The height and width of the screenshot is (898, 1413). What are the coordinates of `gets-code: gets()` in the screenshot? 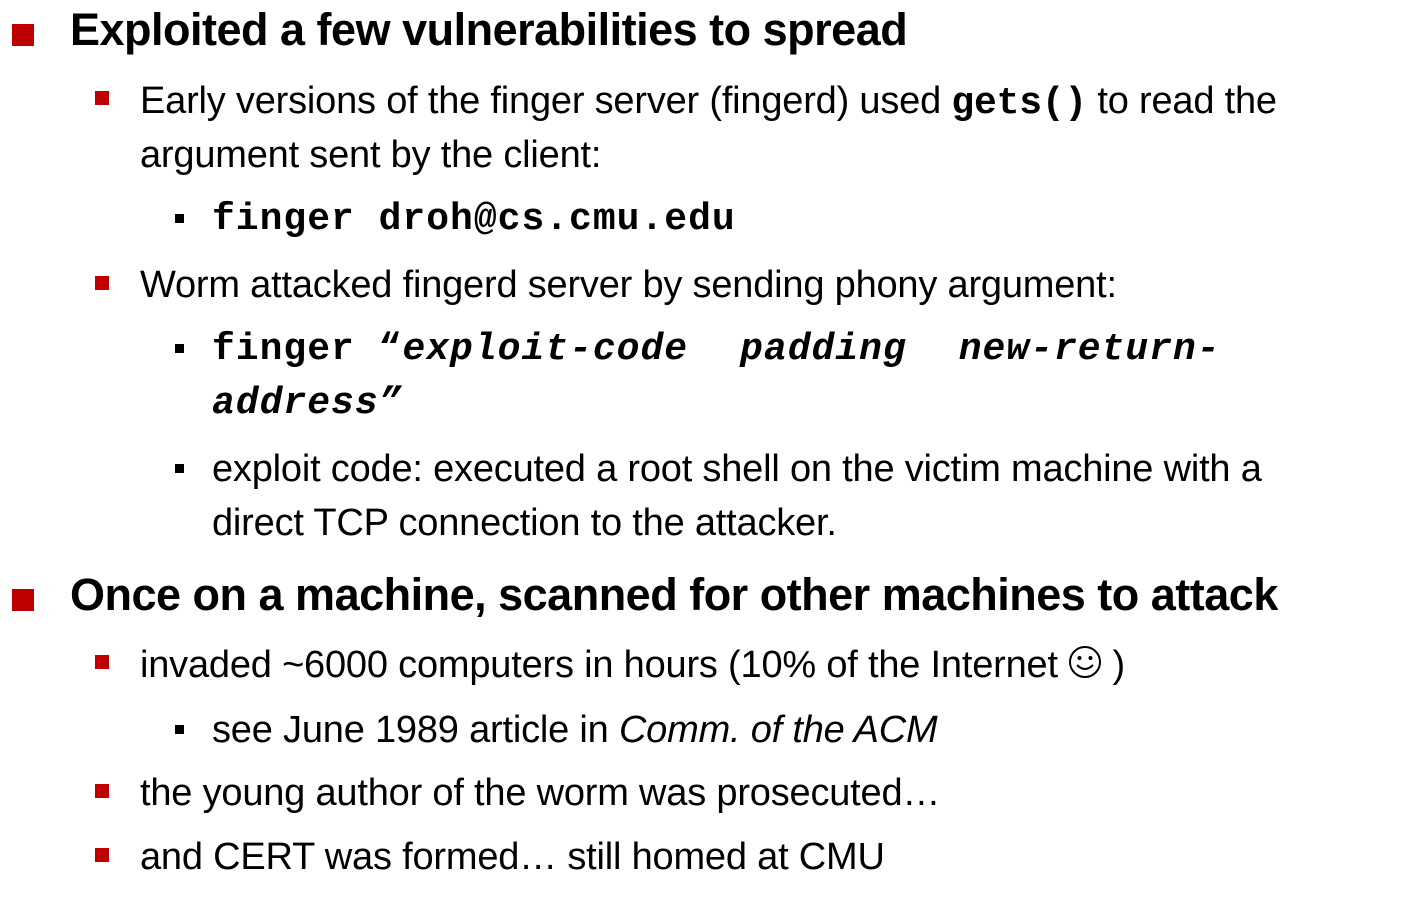 It's located at (1019, 103).